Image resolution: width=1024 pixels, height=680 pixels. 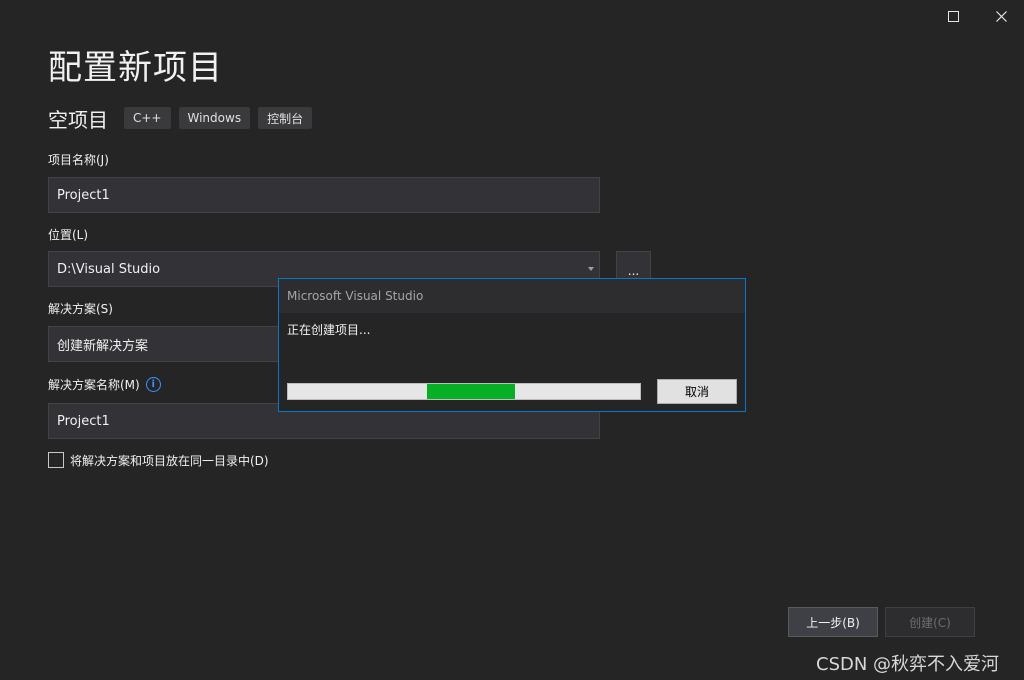 What do you see at coordinates (135, 68) in the screenshot?
I see `page-title: 配置新项目` at bounding box center [135, 68].